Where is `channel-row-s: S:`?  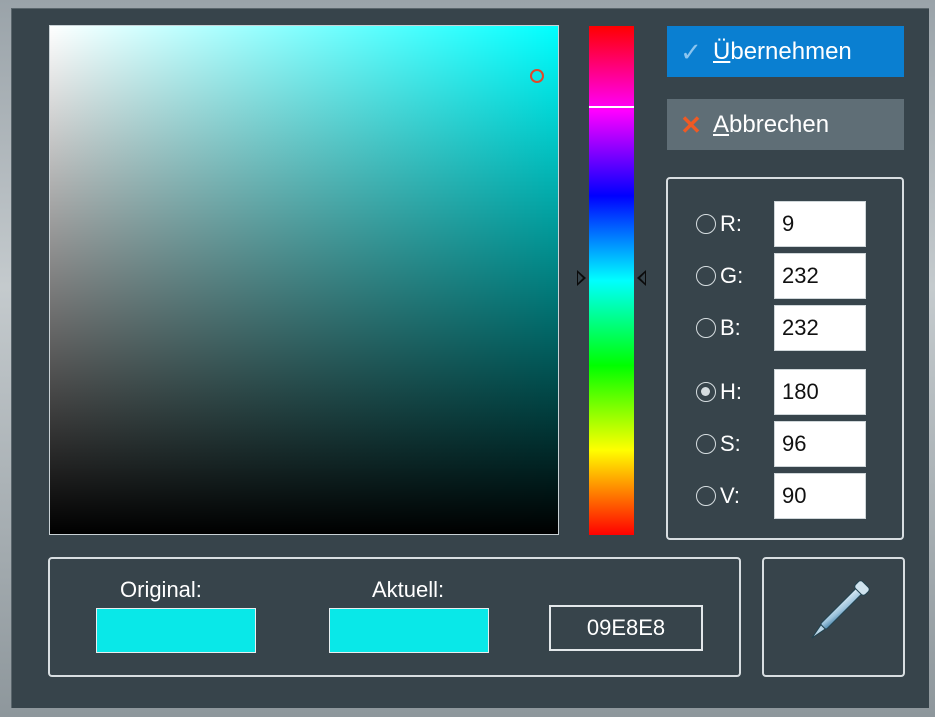
channel-row-s: S: is located at coordinates (781, 444).